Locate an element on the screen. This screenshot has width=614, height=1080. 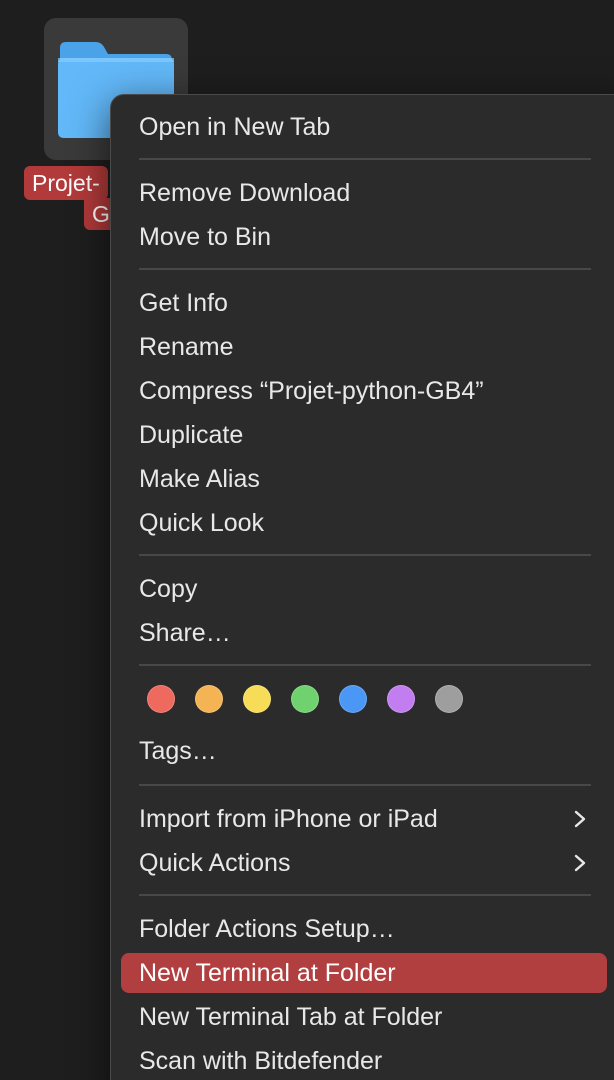
tag-purple-dot is located at coordinates (401, 699).